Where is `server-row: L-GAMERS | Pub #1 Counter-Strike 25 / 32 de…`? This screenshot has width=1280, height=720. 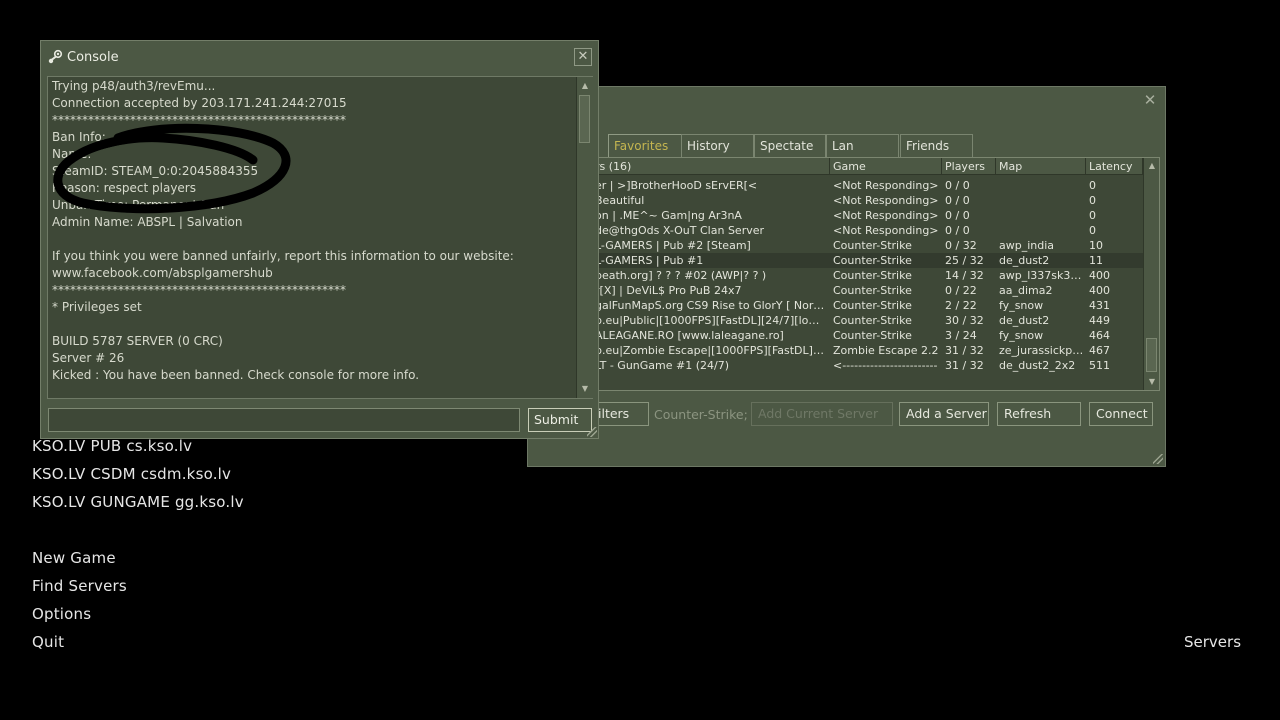 server-row: L-GAMERS | Pub #1 Counter-Strike 25 / 32 de… is located at coordinates (867, 260).